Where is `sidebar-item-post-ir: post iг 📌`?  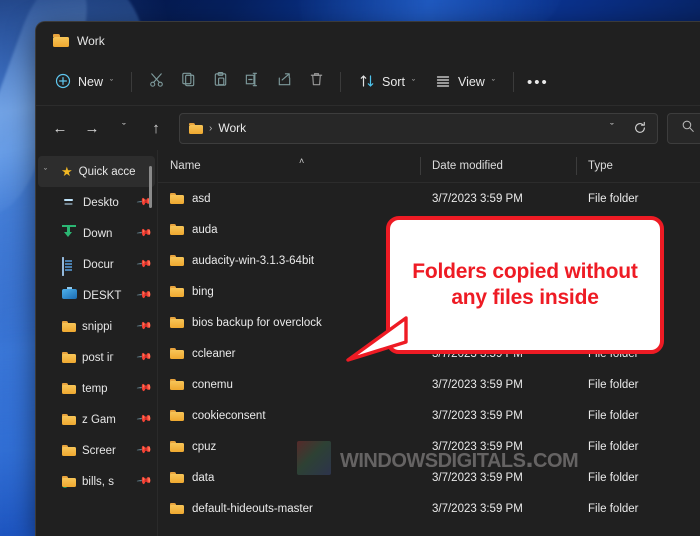 sidebar-item-post-ir: post iг 📌 is located at coordinates (96, 357).